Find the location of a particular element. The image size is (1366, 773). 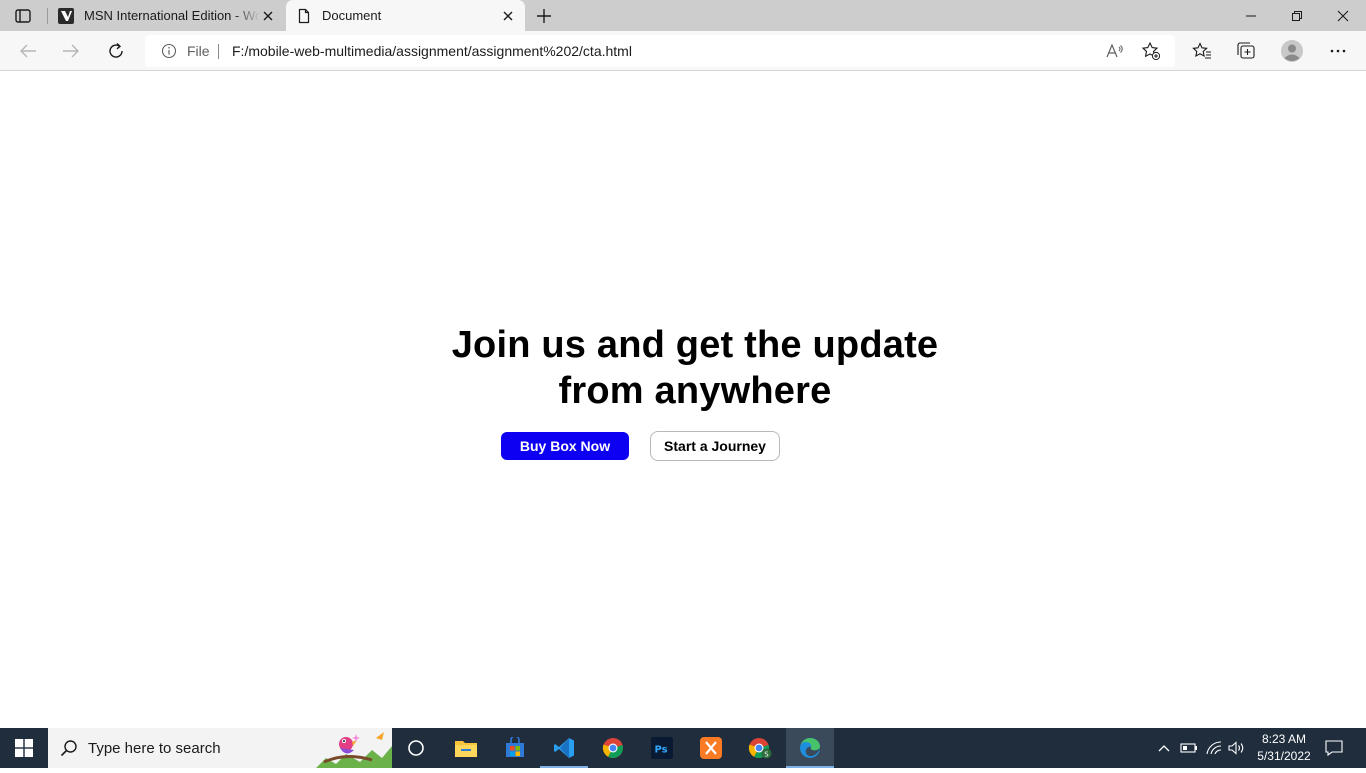

refresh-icon is located at coordinates (116, 50).